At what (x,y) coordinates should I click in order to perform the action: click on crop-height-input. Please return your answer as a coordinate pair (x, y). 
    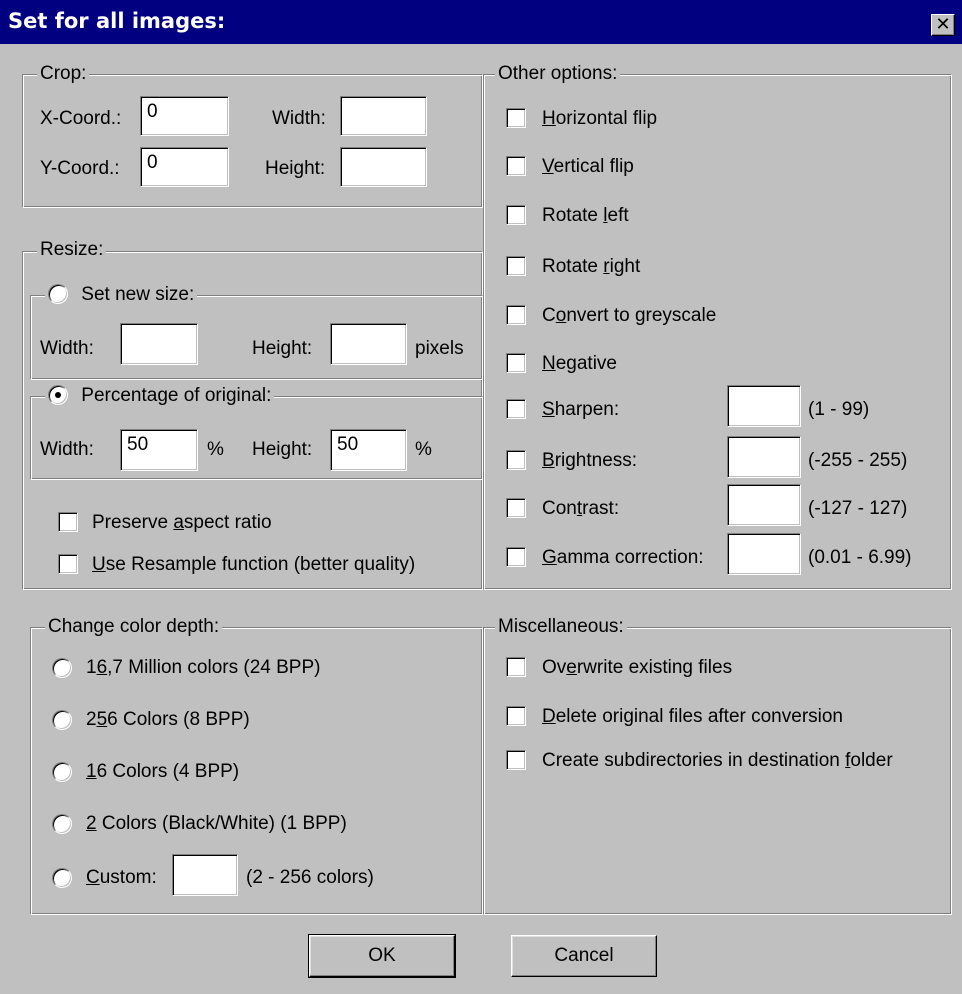
    Looking at the image, I should click on (383, 167).